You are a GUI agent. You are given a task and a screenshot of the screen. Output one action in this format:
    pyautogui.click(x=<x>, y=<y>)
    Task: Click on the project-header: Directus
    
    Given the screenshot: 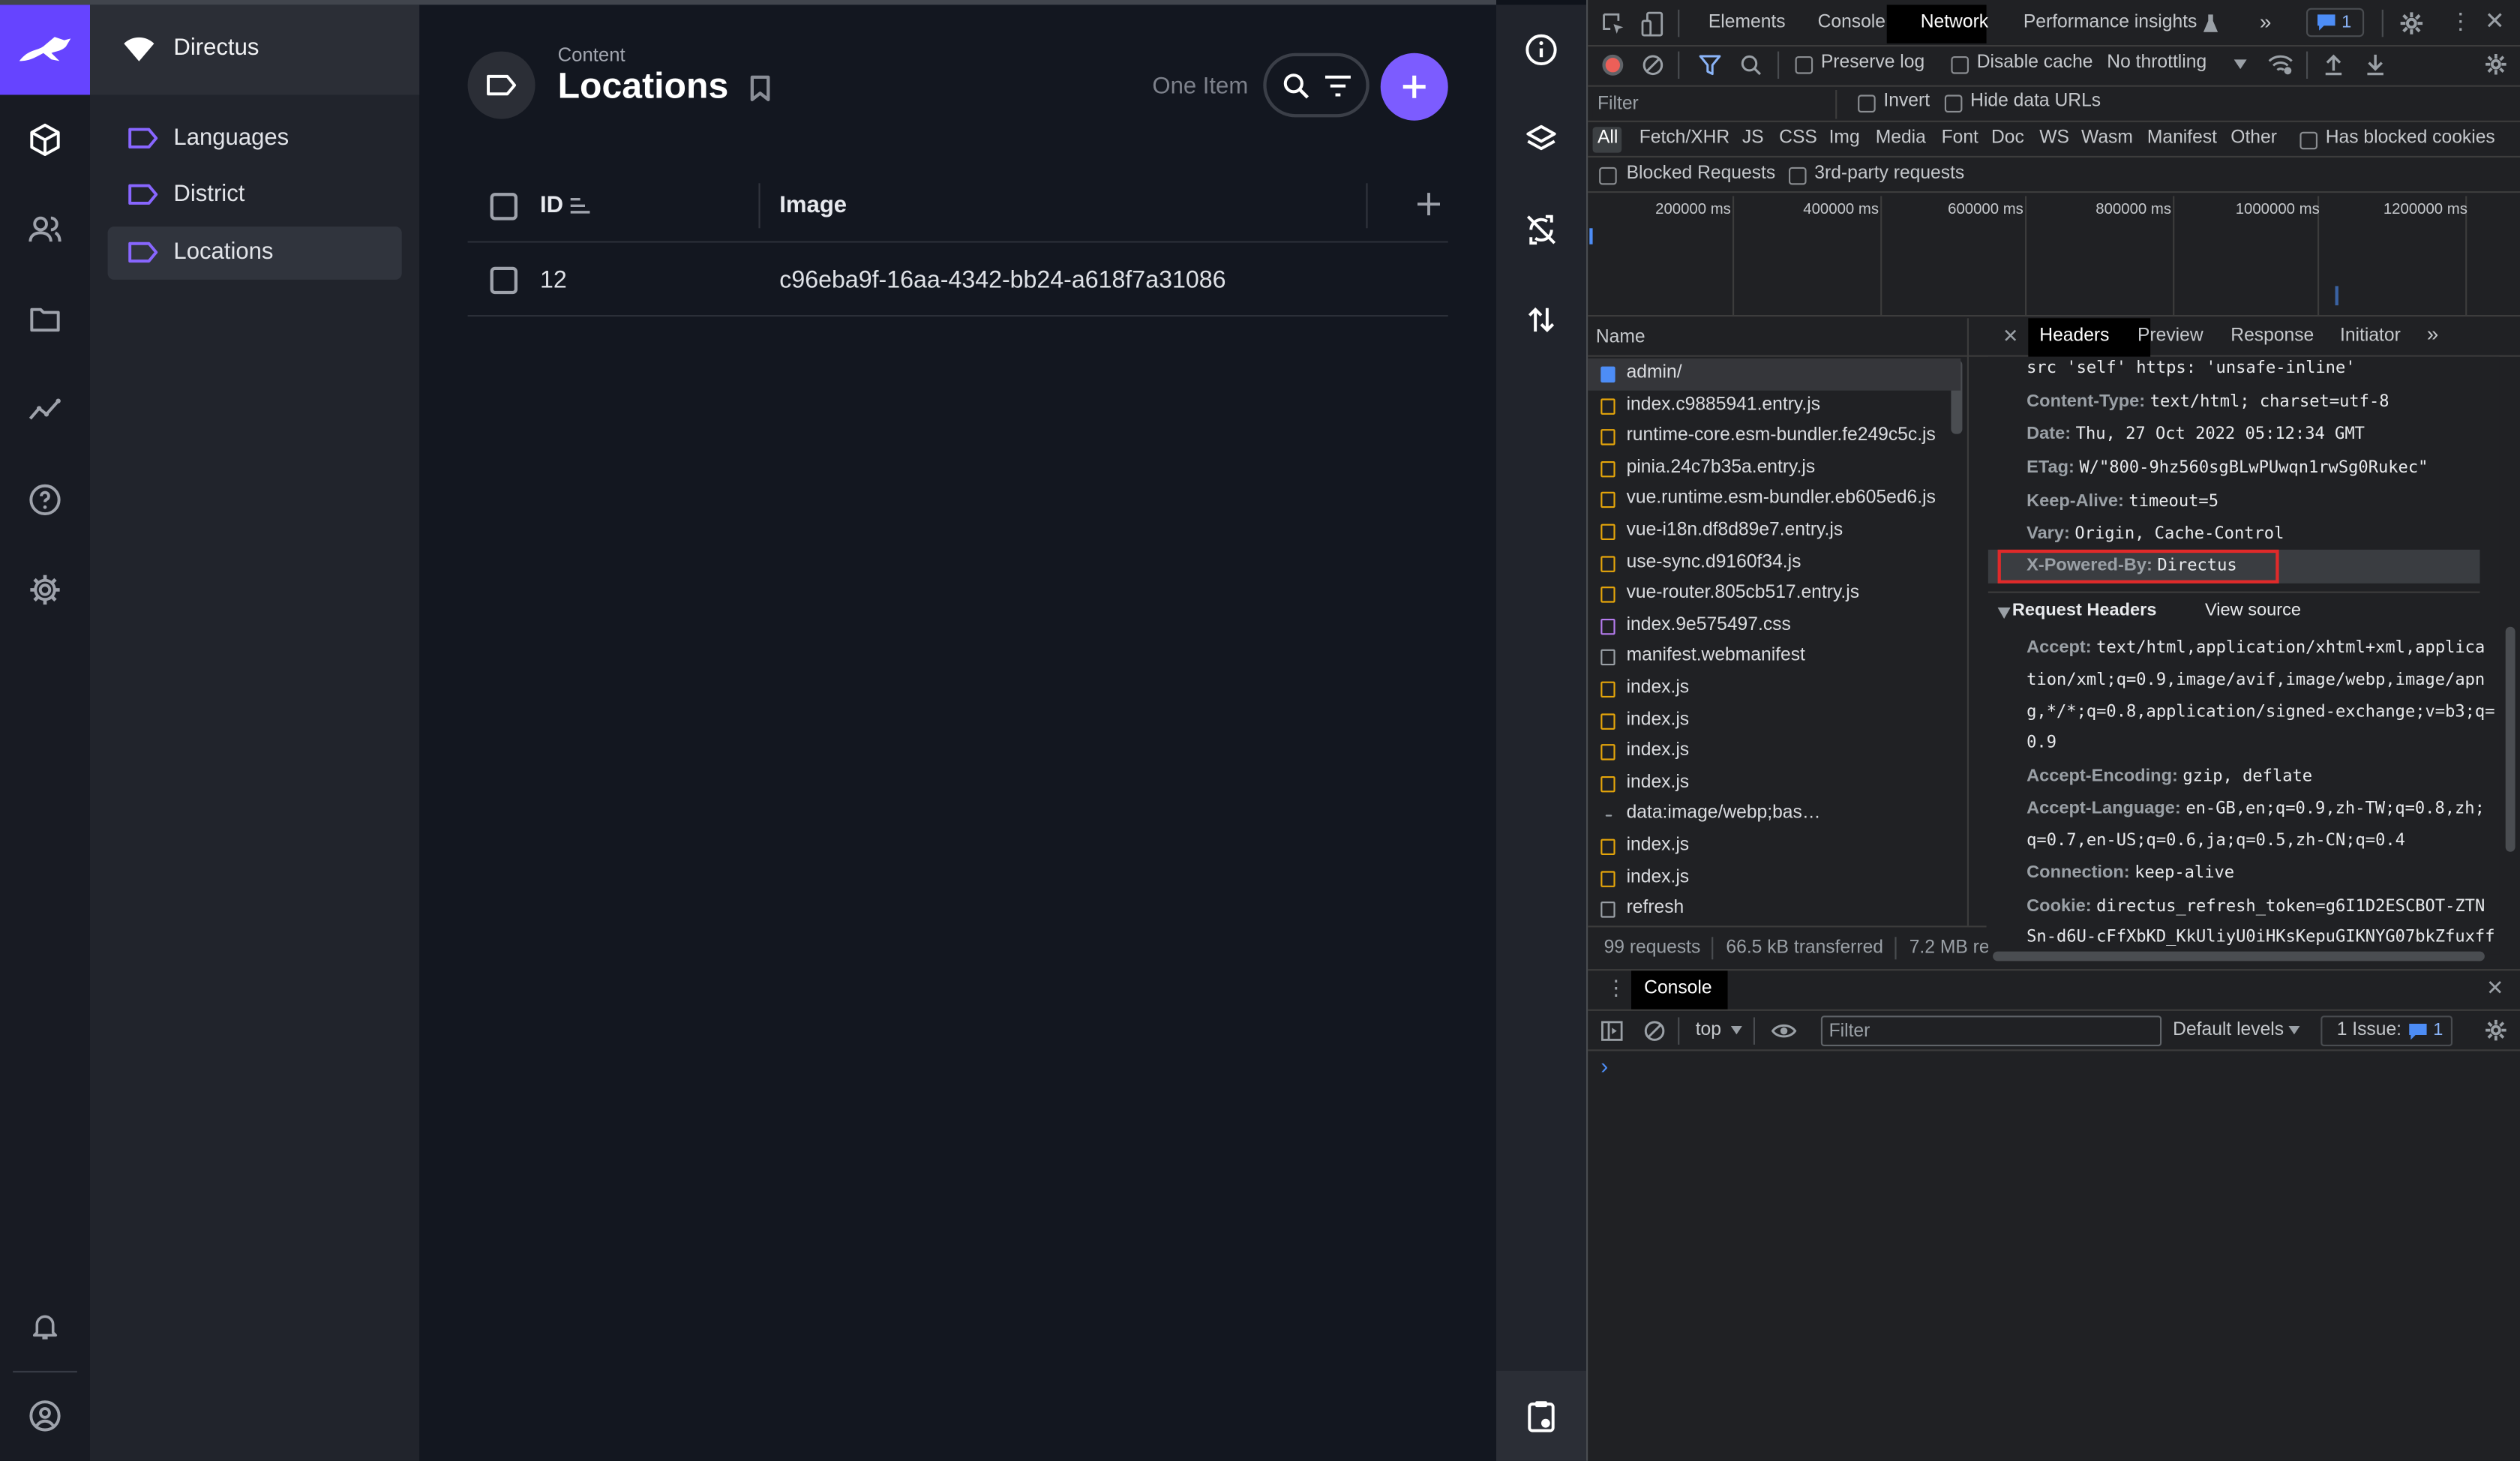 What is the action you would take?
    pyautogui.click(x=255, y=49)
    